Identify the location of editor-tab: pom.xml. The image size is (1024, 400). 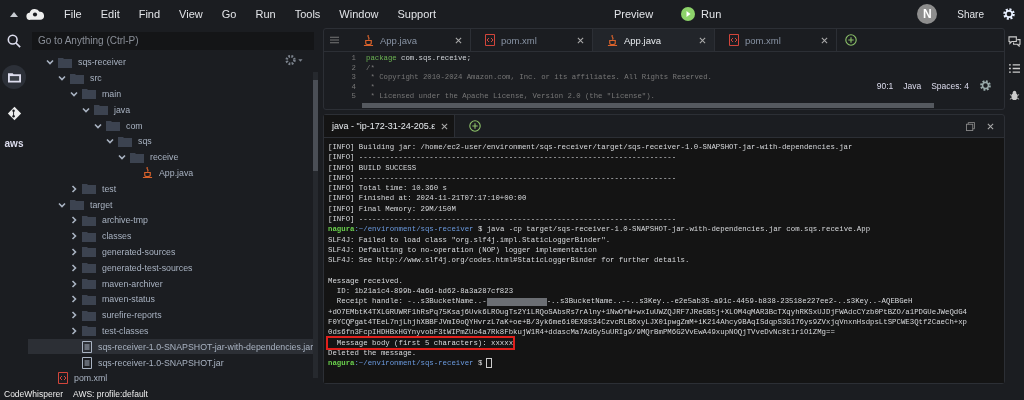
(776, 40).